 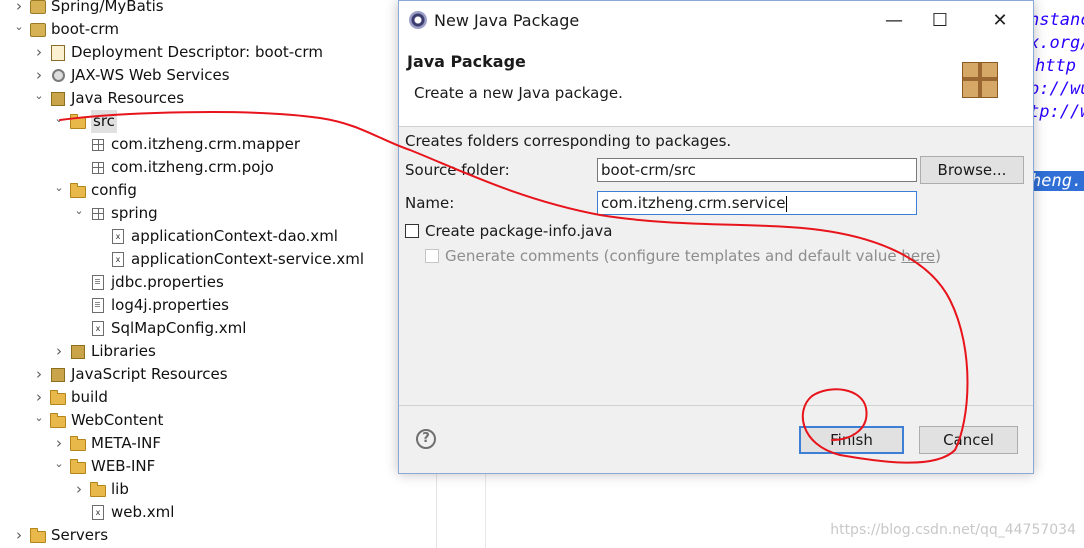 I want to click on tree-item: › lib, so click(x=100, y=489).